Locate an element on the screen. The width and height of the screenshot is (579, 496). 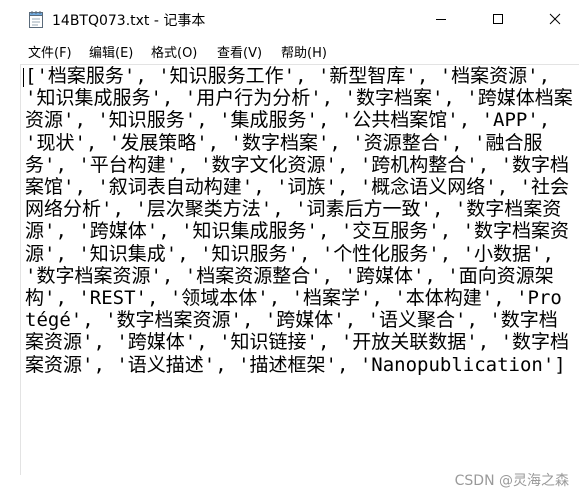
menu-file: 文件(F) is located at coordinates (50, 51).